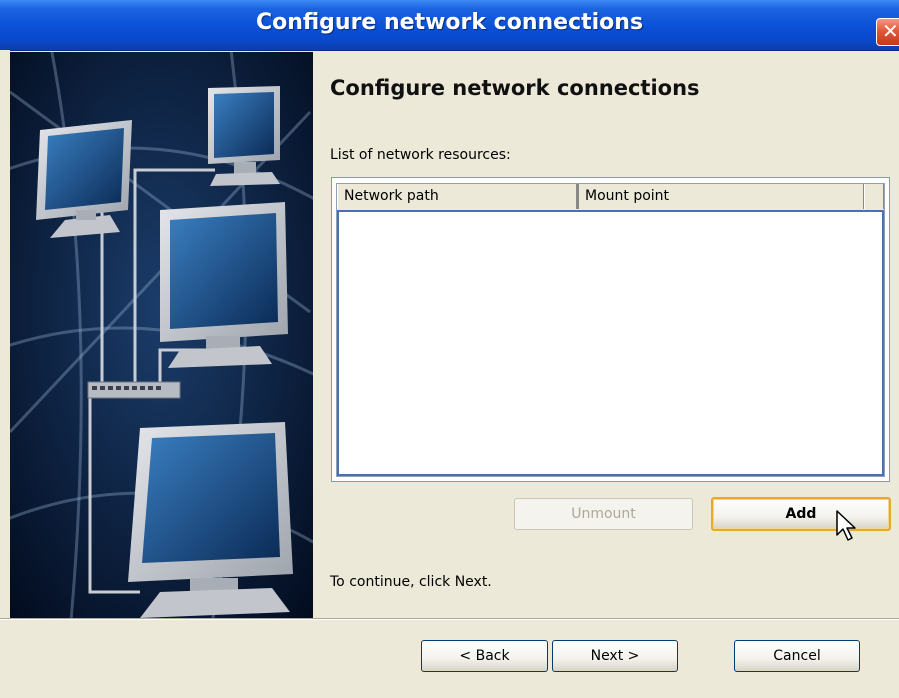 The width and height of the screenshot is (899, 698). What do you see at coordinates (449, 22) in the screenshot?
I see `window-title: Configure network connections` at bounding box center [449, 22].